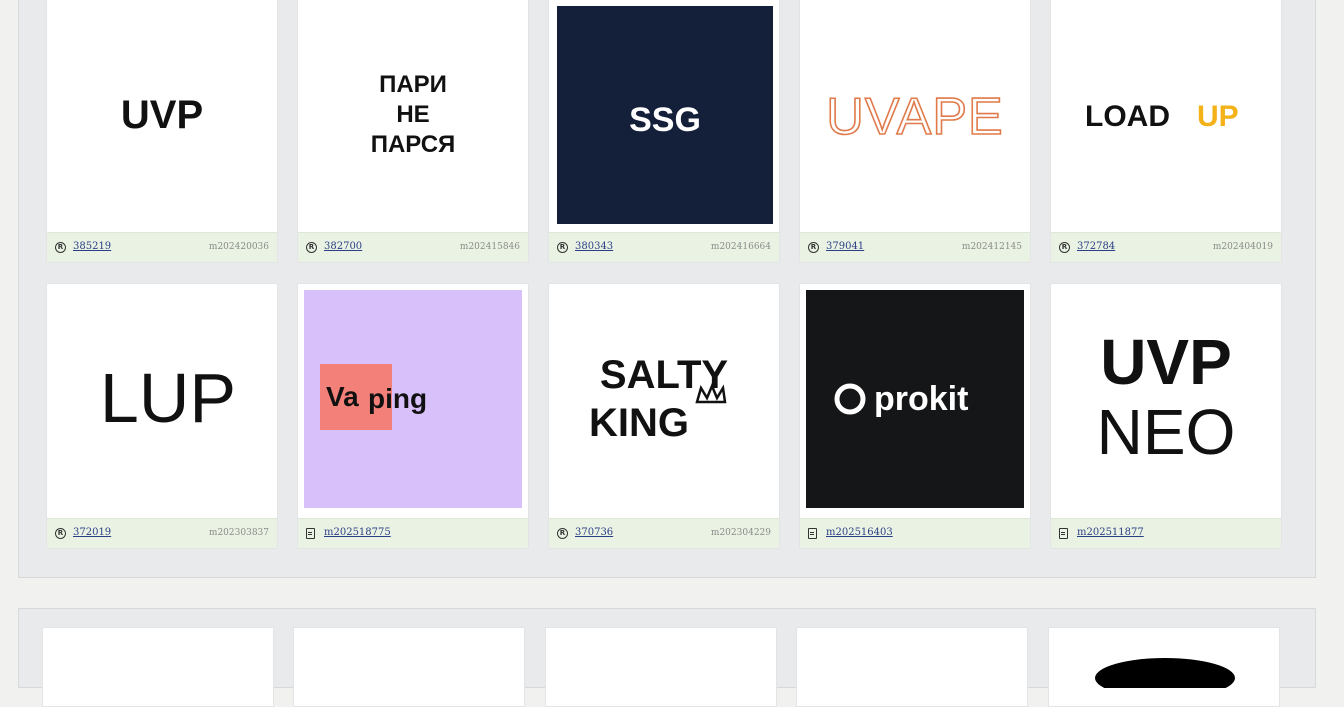  I want to click on logo-text-line: NEO, so click(1166, 432).